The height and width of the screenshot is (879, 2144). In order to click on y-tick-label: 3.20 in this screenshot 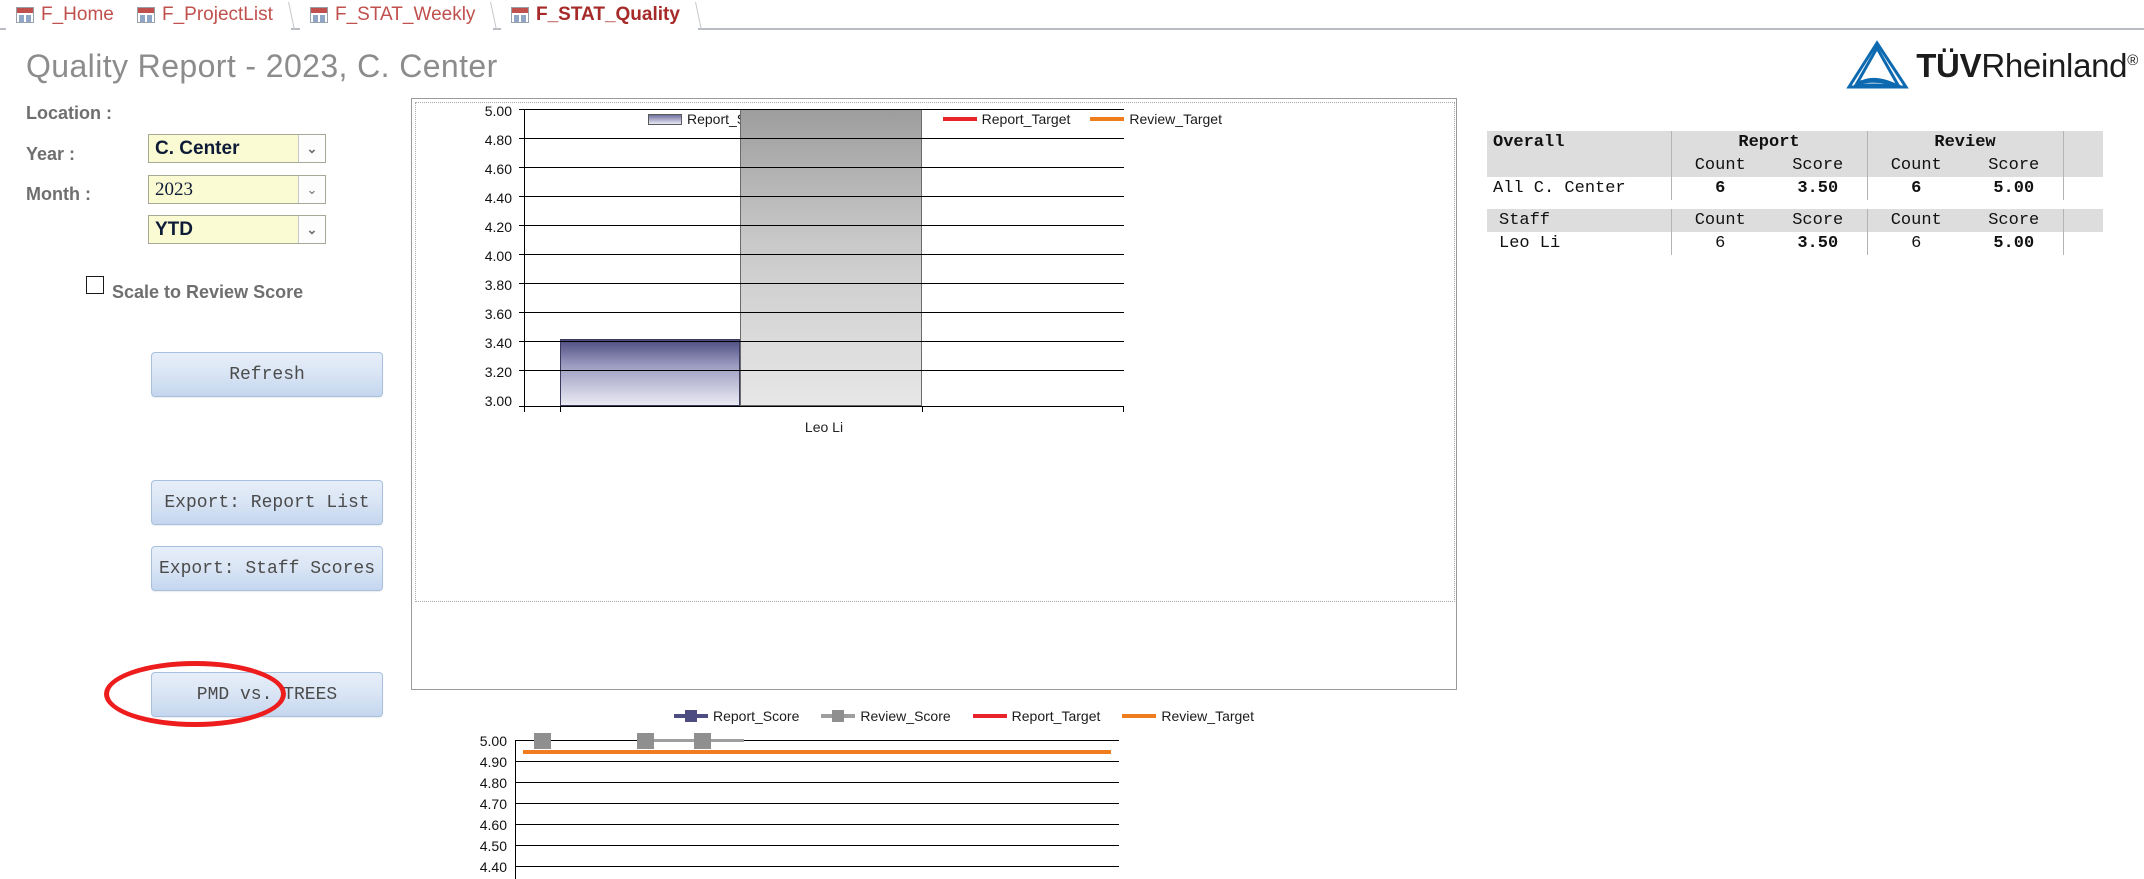, I will do `click(498, 372)`.